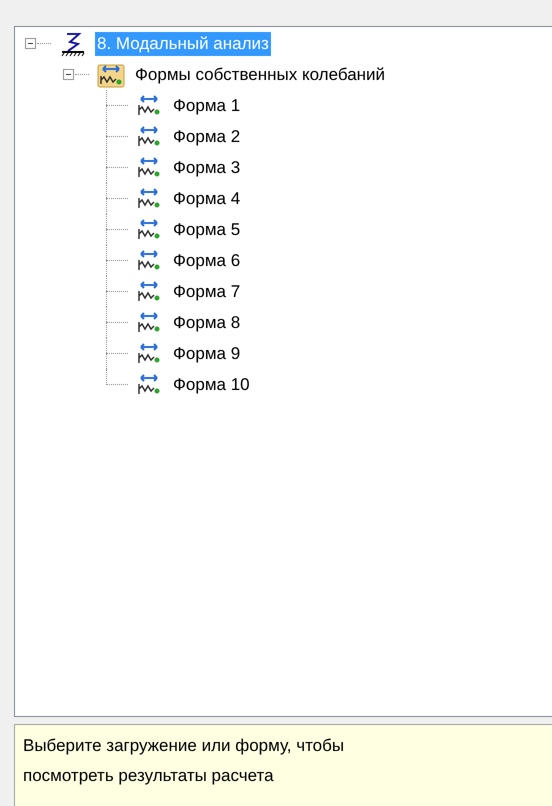  Describe the element at coordinates (206, 198) in the screenshot. I see `tree-item: Форма 4` at that location.